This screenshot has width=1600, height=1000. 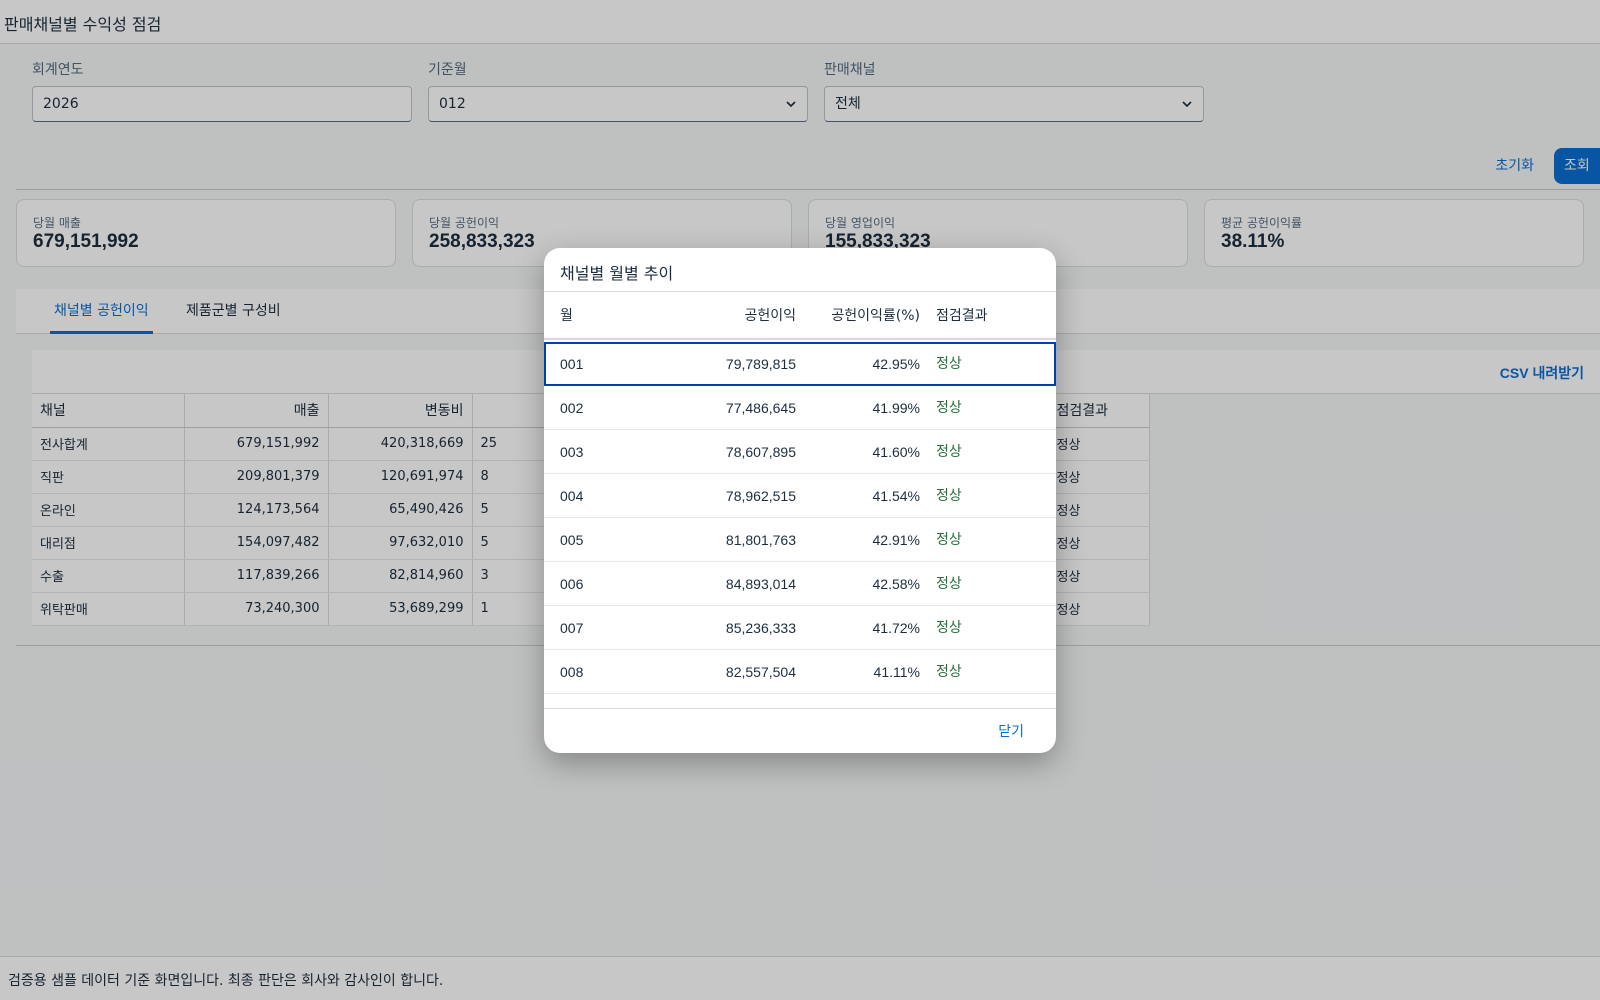 What do you see at coordinates (572, 540) in the screenshot?
I see `cell-month: 005` at bounding box center [572, 540].